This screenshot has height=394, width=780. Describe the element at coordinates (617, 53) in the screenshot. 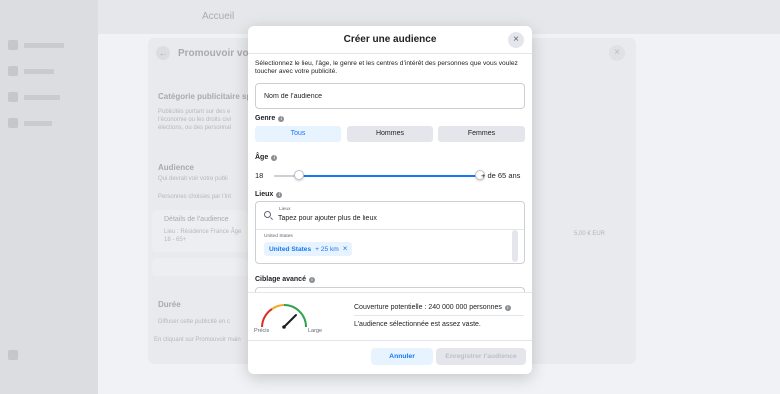

I see `background-close-icon: ×` at that location.